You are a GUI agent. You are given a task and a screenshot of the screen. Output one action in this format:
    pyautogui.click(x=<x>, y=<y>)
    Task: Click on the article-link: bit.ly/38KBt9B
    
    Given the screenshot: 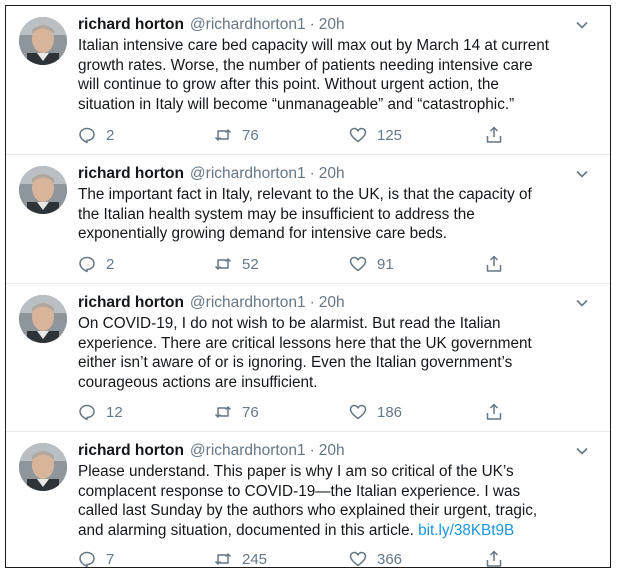 What is the action you would take?
    pyautogui.click(x=466, y=530)
    